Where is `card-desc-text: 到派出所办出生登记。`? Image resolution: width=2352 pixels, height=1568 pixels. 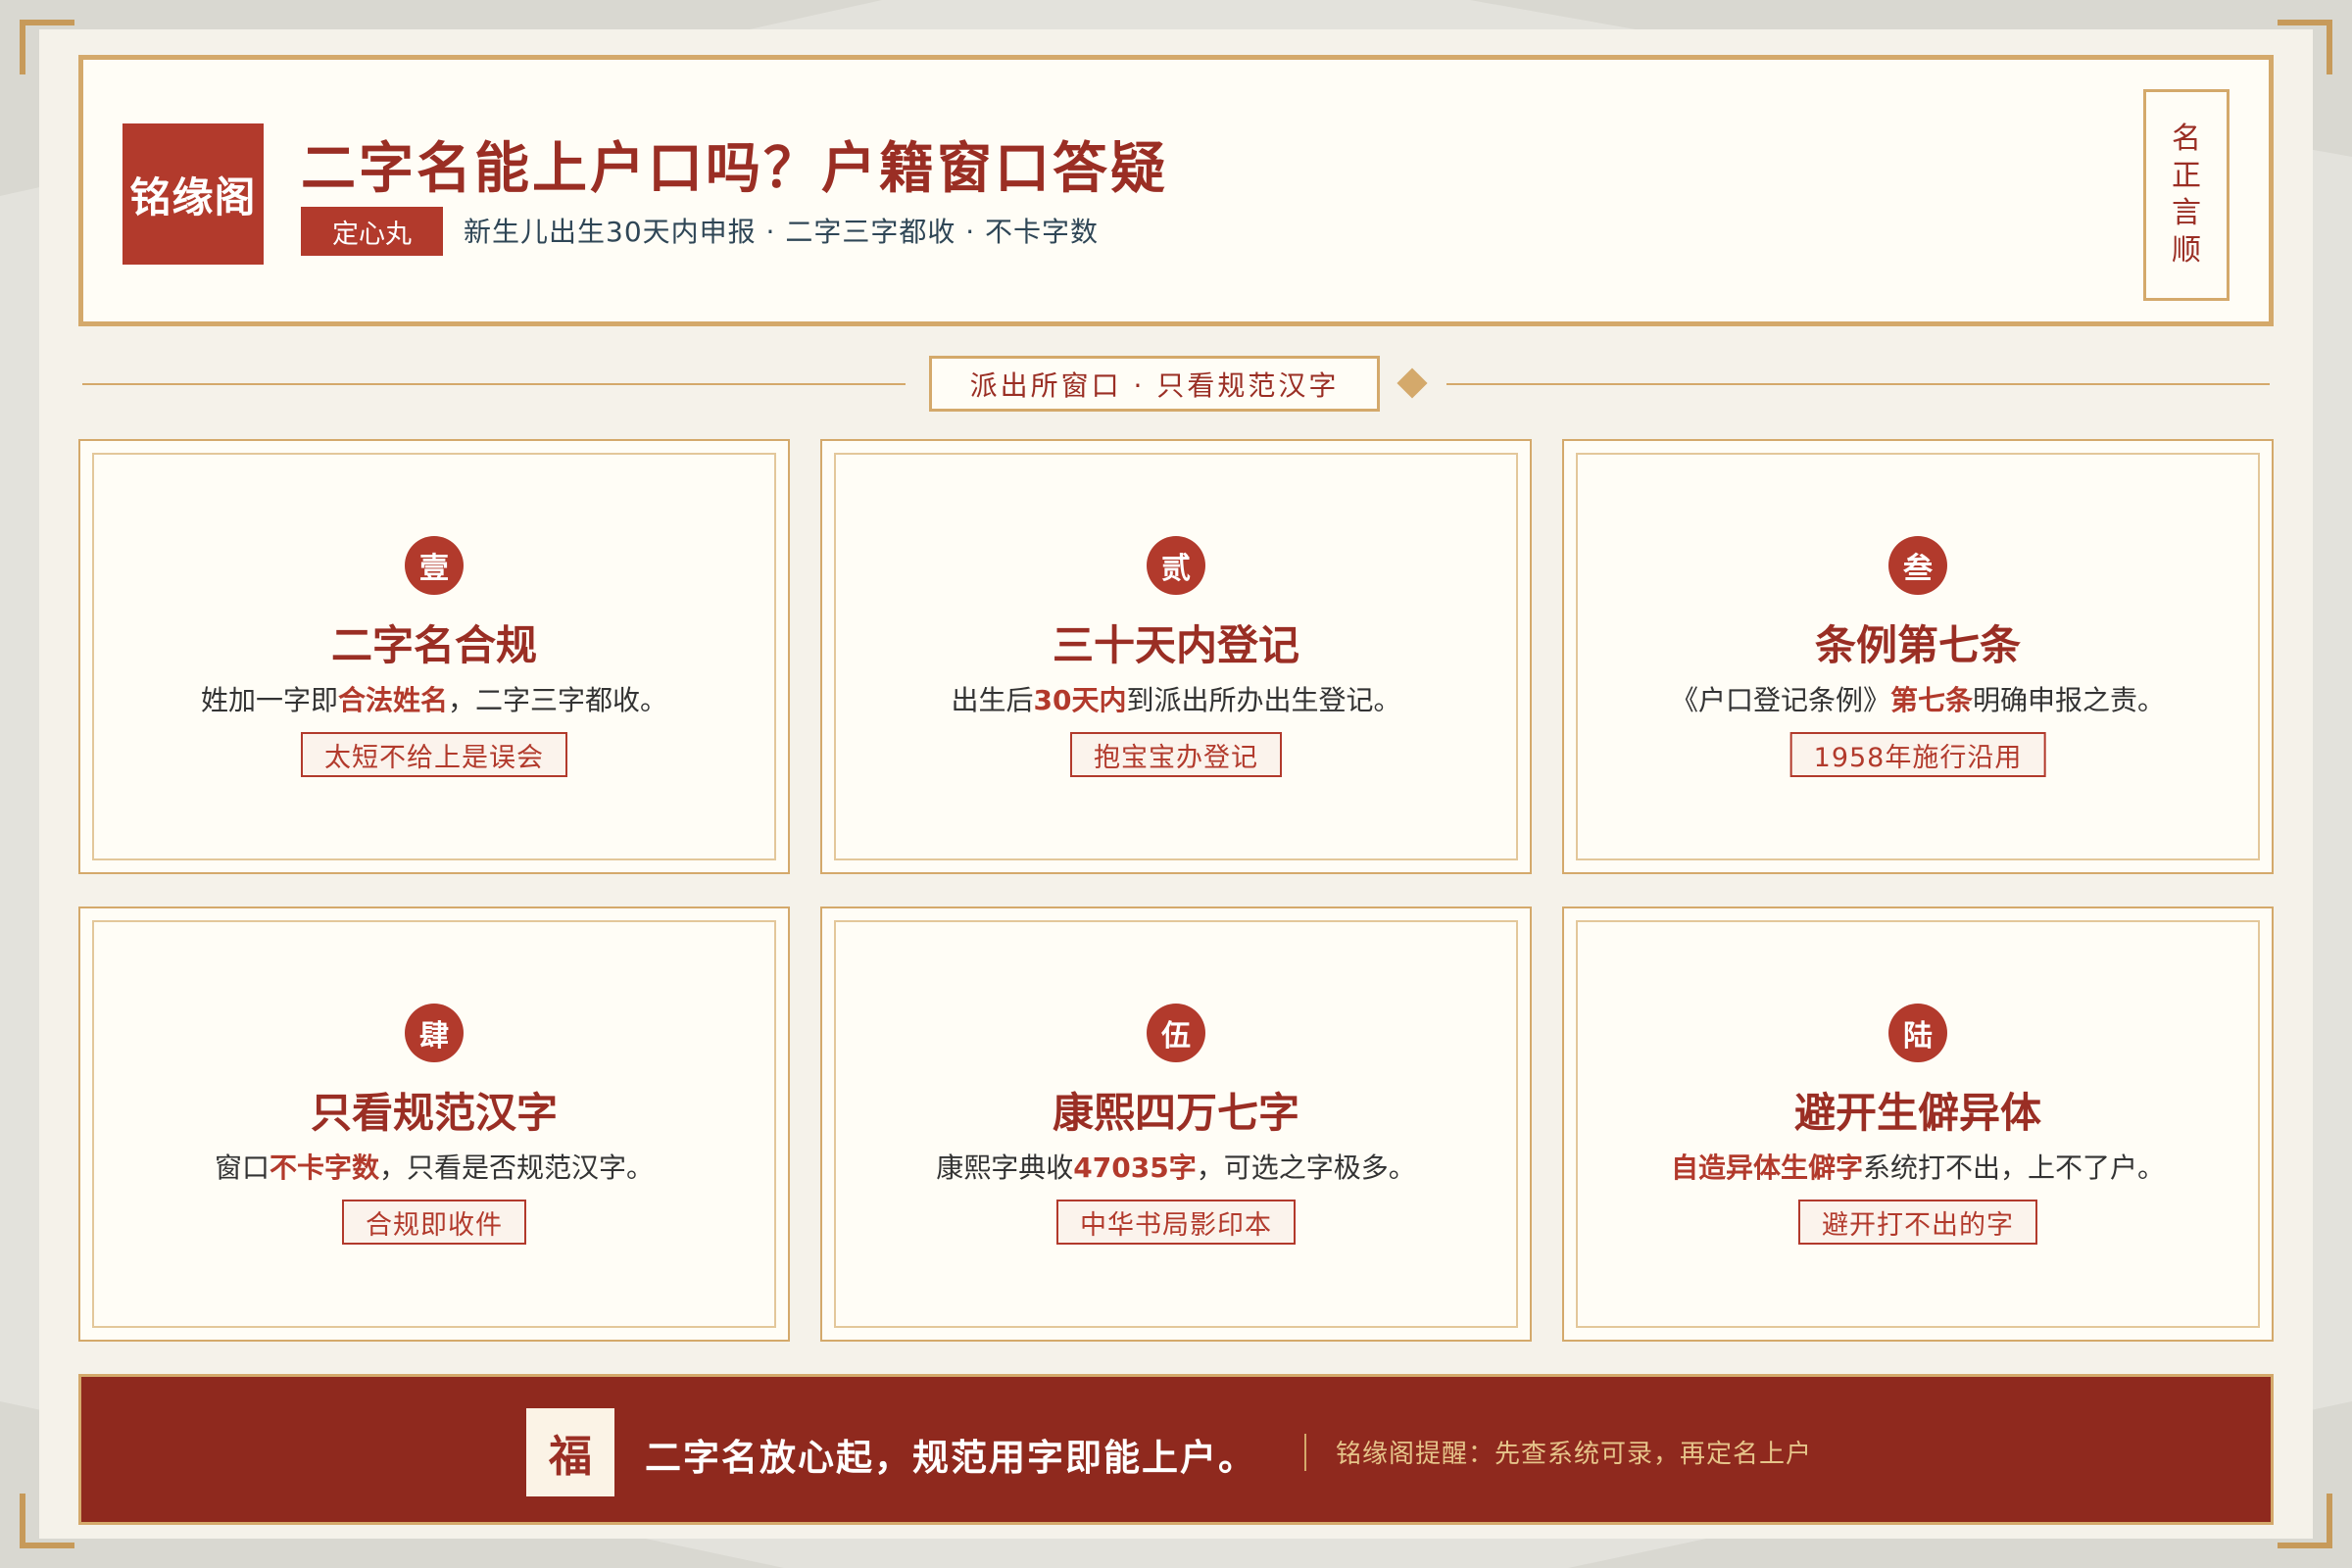
card-desc-text: 到派出所办出生登记。 is located at coordinates (1263, 700).